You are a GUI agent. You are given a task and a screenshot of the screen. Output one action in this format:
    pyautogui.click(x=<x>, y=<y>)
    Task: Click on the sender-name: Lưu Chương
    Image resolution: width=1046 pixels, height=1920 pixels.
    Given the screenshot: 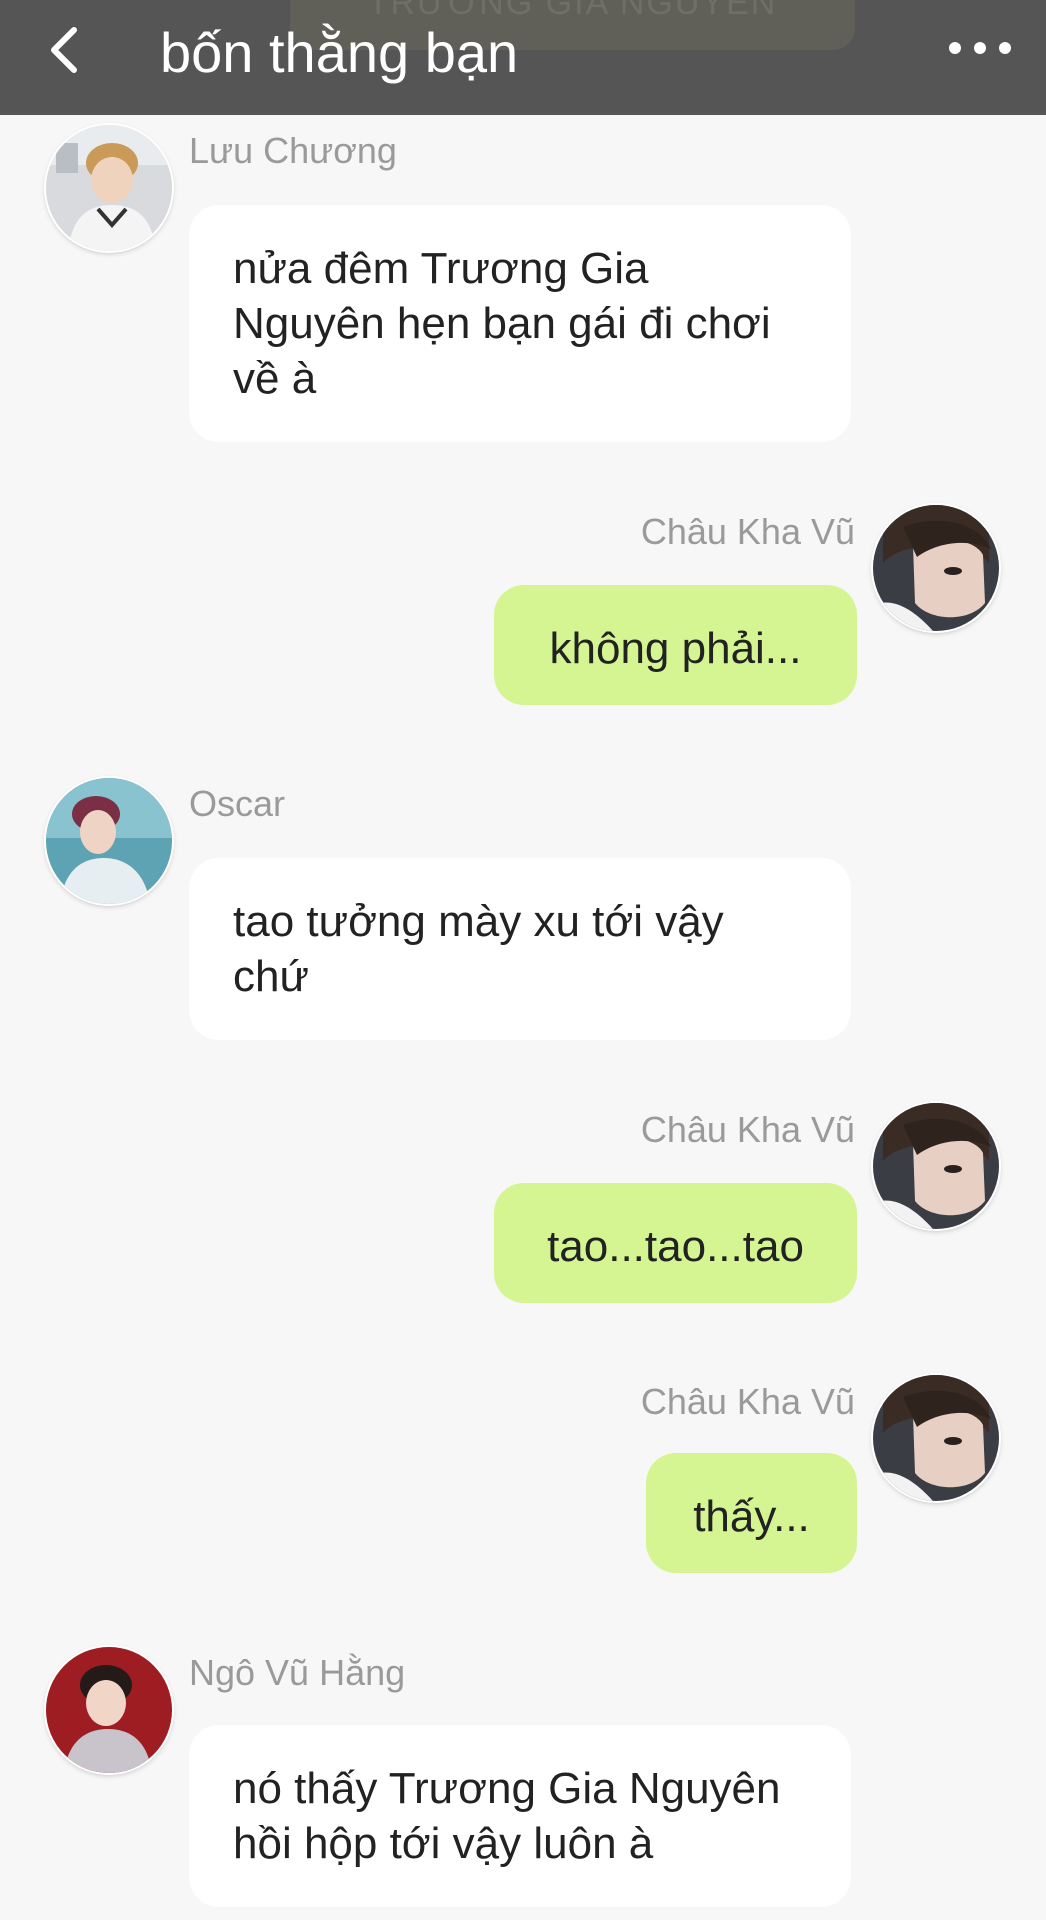 What is the action you would take?
    pyautogui.click(x=293, y=150)
    